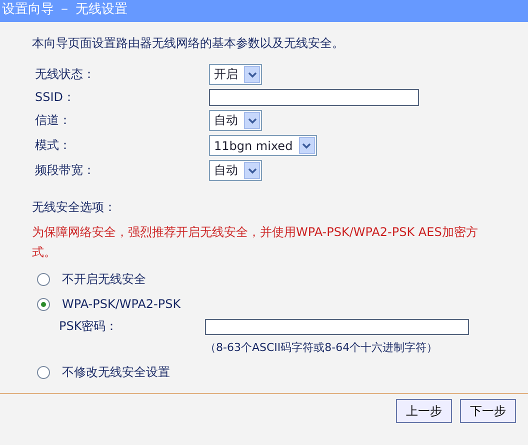  I want to click on dropdown: 11bgn mixed, so click(263, 145).